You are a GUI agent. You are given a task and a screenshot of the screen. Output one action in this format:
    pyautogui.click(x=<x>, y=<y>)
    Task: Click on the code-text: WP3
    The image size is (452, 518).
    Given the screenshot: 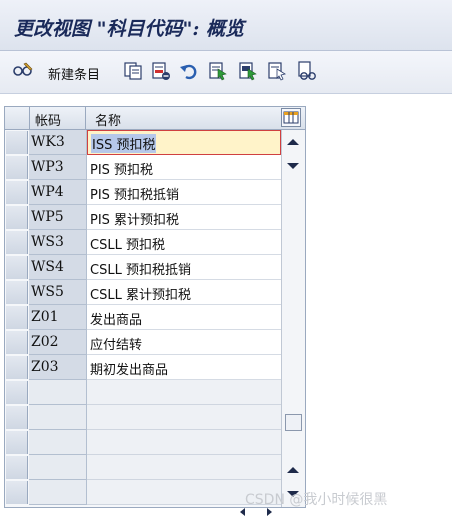 What is the action you would take?
    pyautogui.click(x=47, y=167)
    